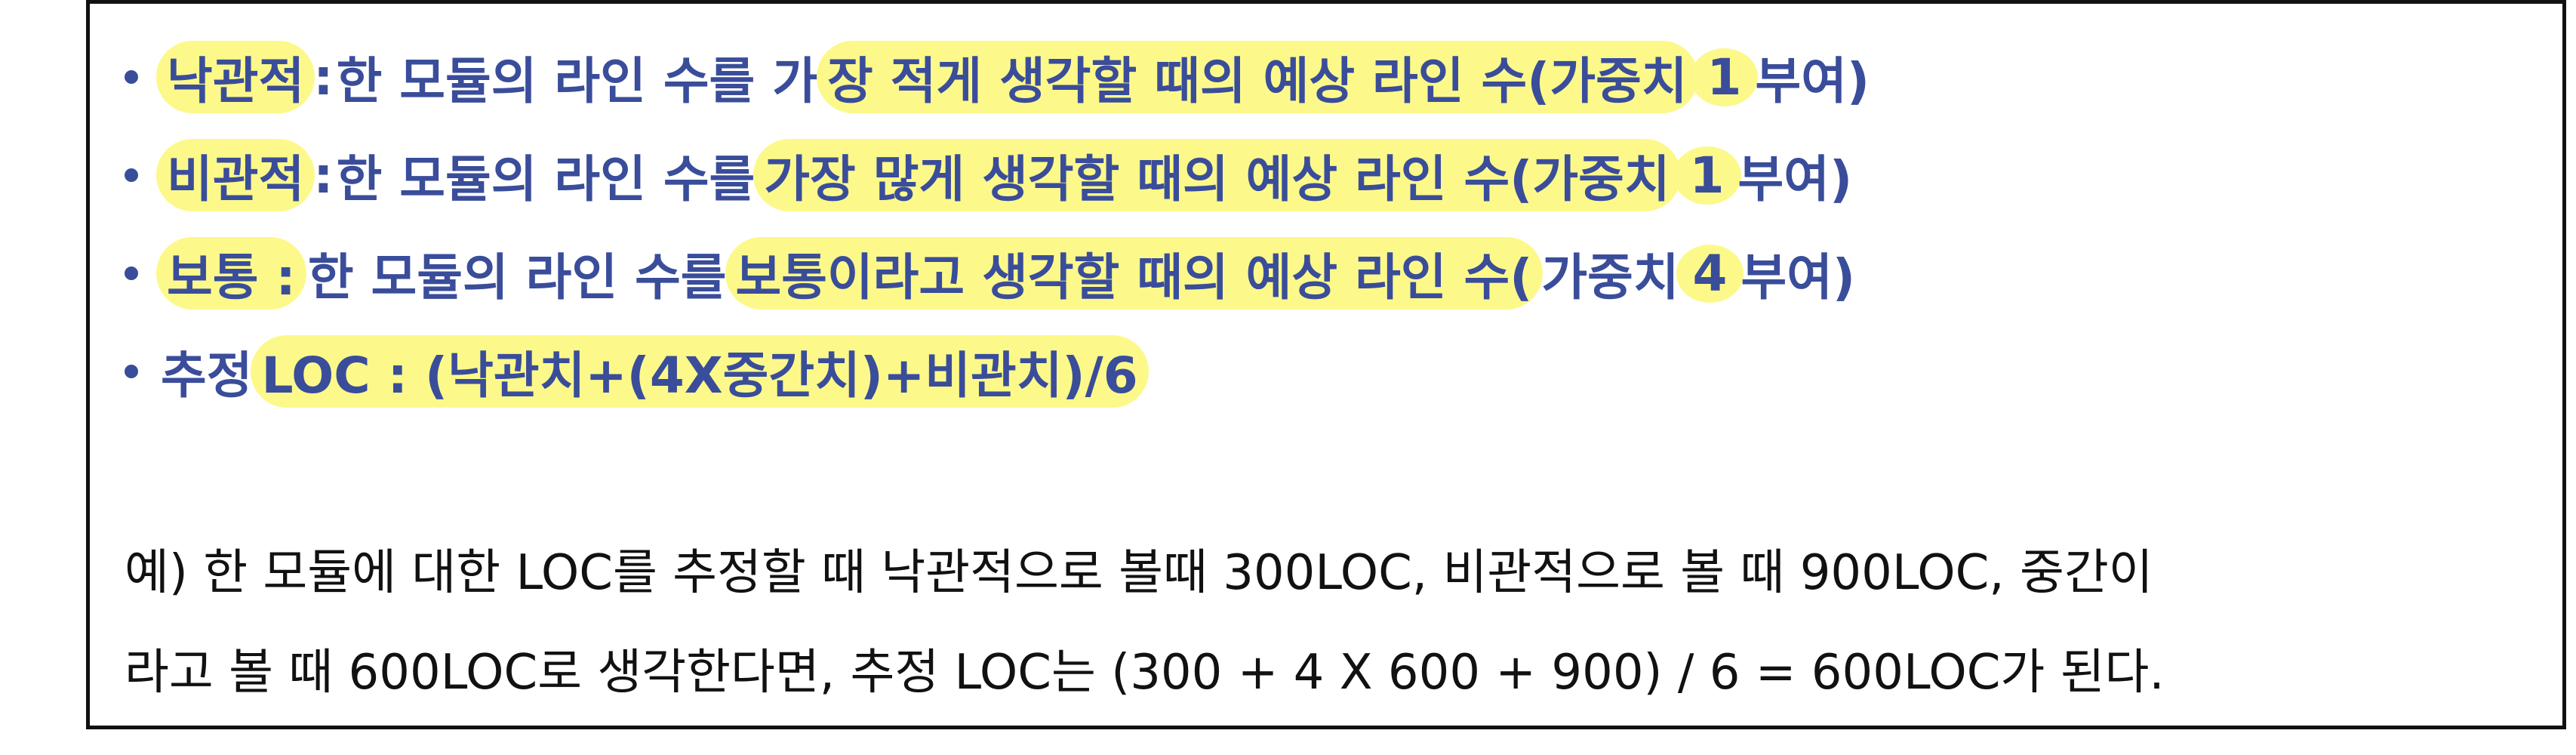  What do you see at coordinates (235, 175) in the screenshot?
I see `term-pessimistic: 비관적` at bounding box center [235, 175].